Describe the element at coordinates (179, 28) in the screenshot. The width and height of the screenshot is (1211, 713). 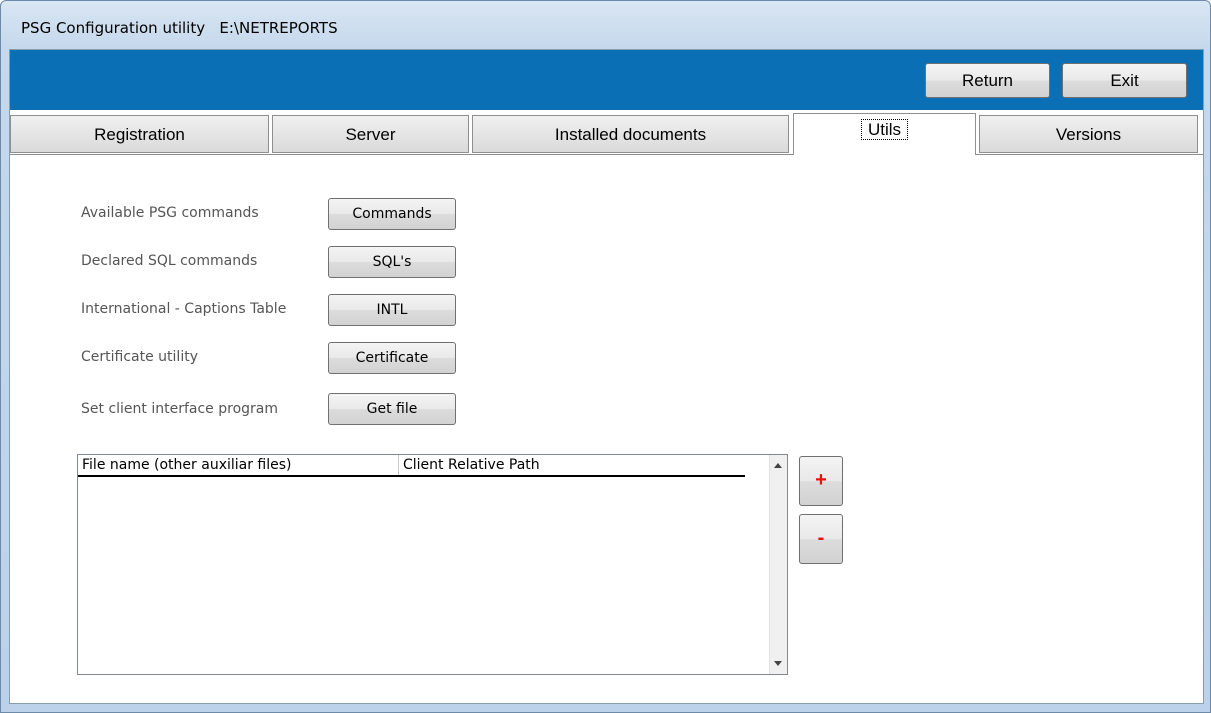
I see `window-title: PSG Configuration utility E:\NETREPORTS` at that location.